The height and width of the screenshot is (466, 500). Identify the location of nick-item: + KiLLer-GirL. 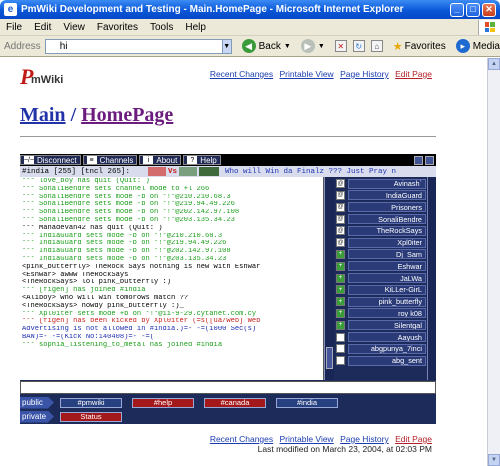
(381, 289).